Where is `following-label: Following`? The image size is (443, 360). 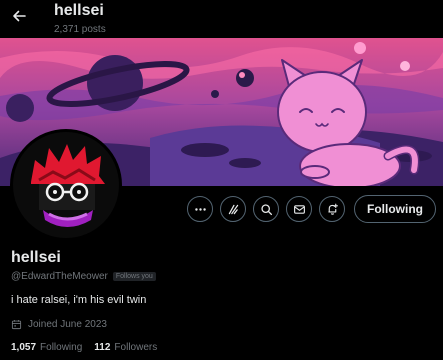 following-label: Following is located at coordinates (61, 347).